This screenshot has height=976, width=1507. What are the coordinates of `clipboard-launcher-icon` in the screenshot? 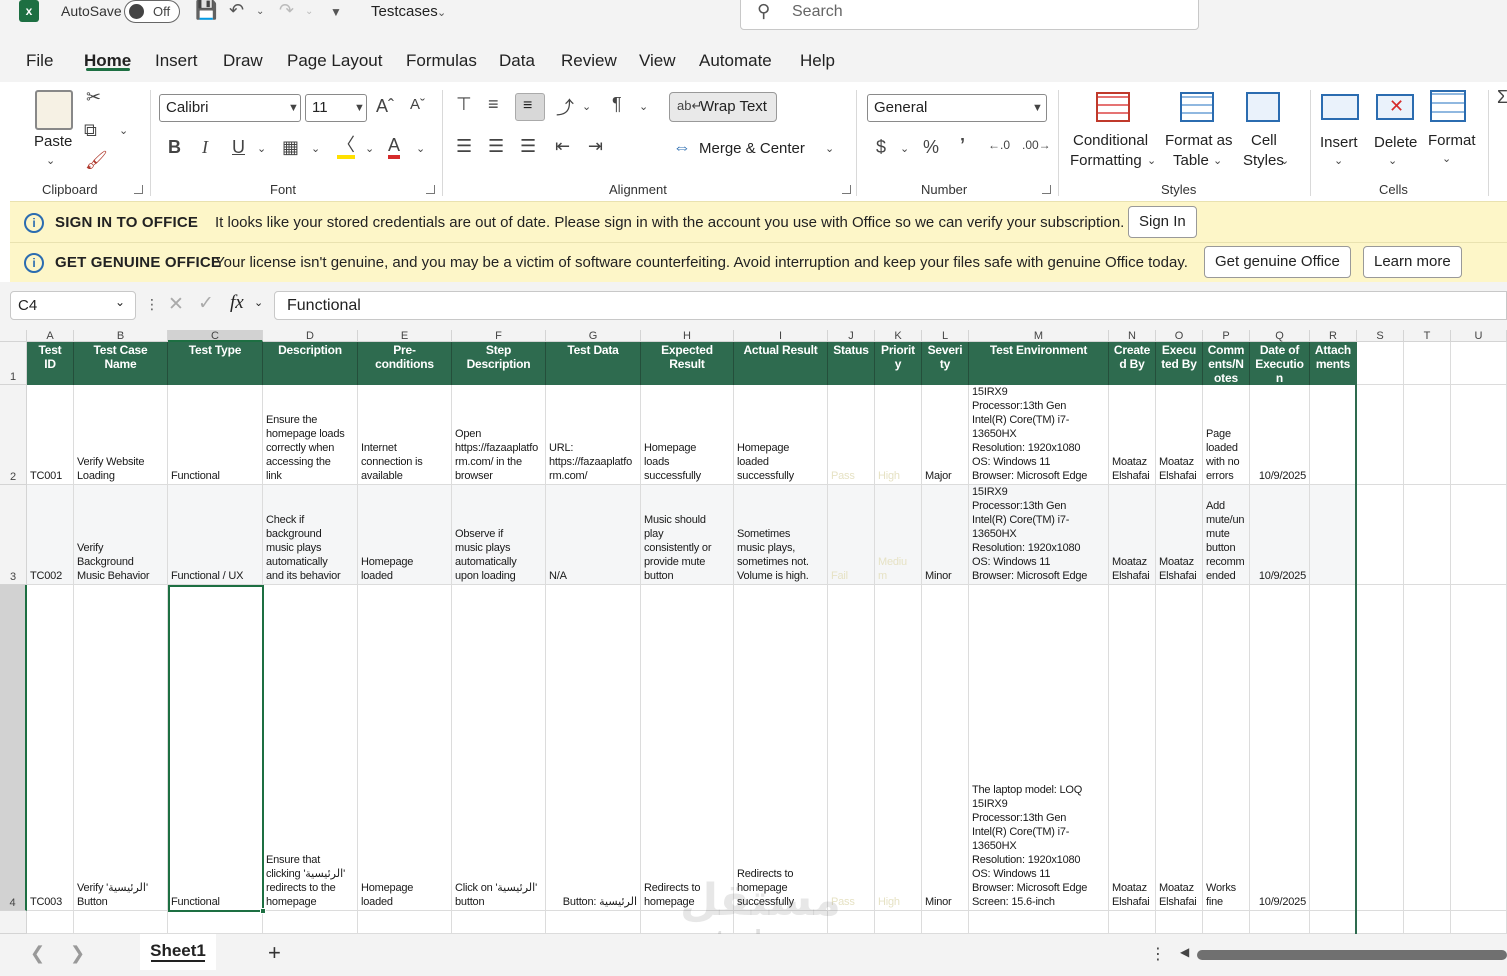 It's located at (138, 189).